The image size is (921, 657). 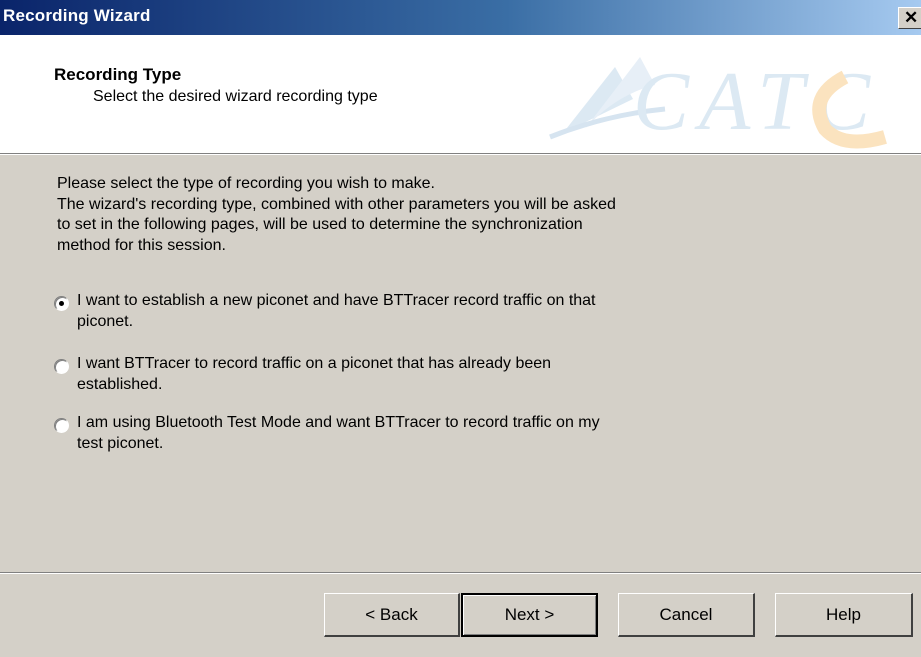 I want to click on close-button: ✕, so click(x=909, y=18).